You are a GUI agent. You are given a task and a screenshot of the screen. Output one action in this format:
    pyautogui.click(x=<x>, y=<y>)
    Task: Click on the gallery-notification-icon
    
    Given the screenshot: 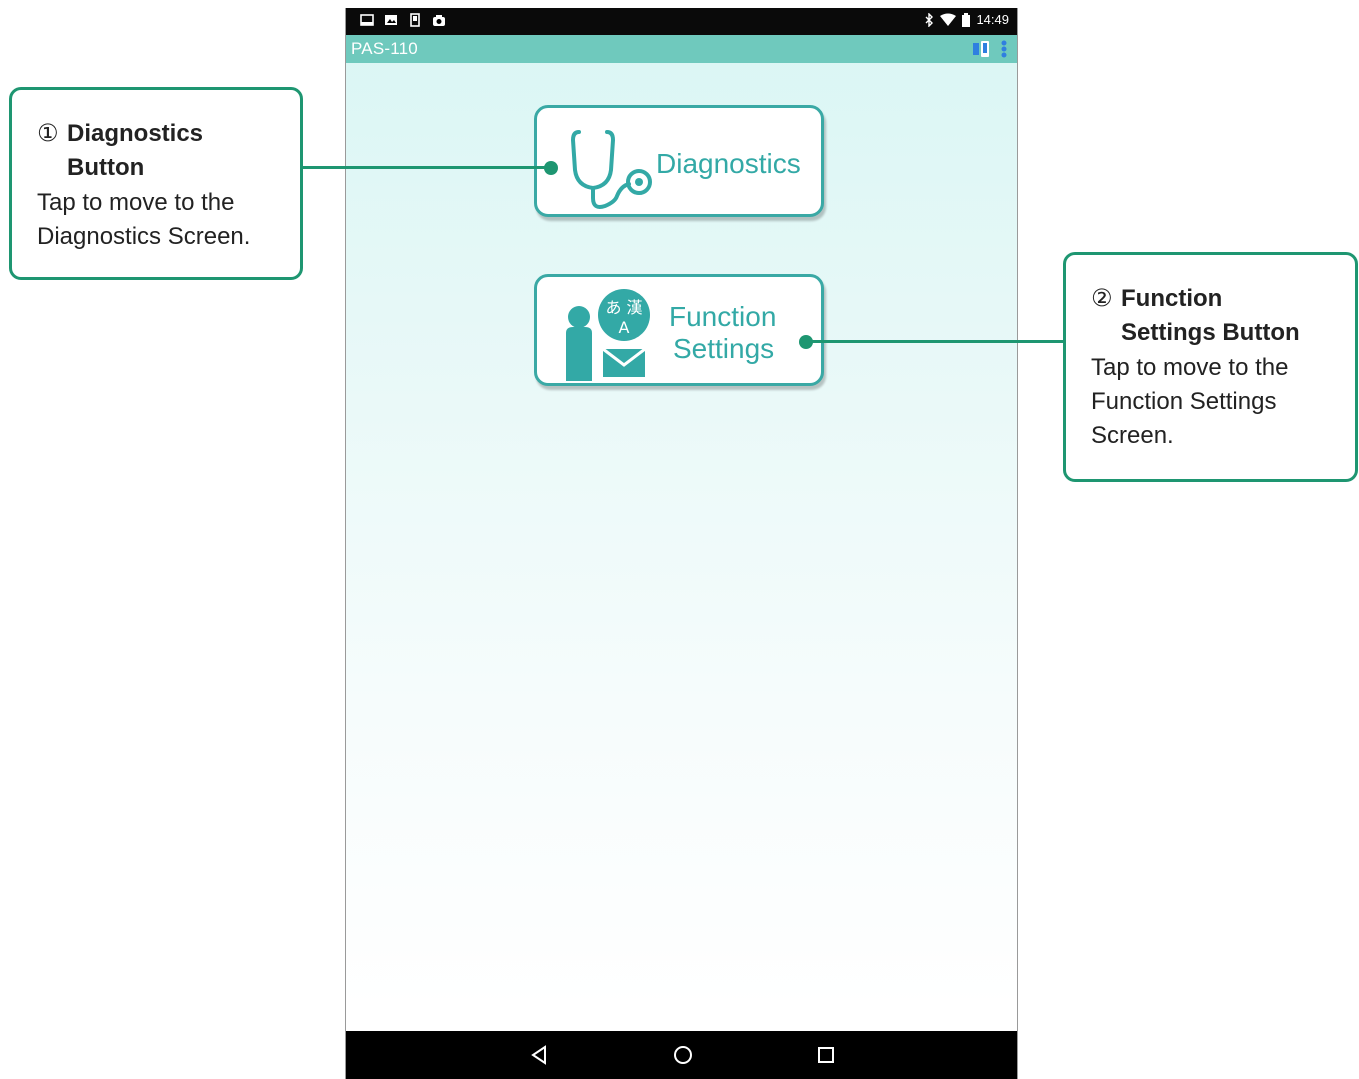 What is the action you would take?
    pyautogui.click(x=391, y=20)
    